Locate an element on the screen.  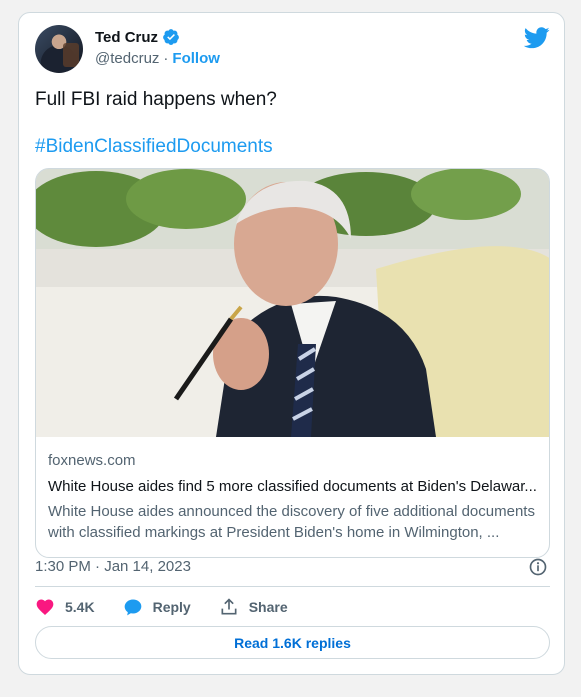
author-name-row: Ted Cruz is located at coordinates (137, 37).